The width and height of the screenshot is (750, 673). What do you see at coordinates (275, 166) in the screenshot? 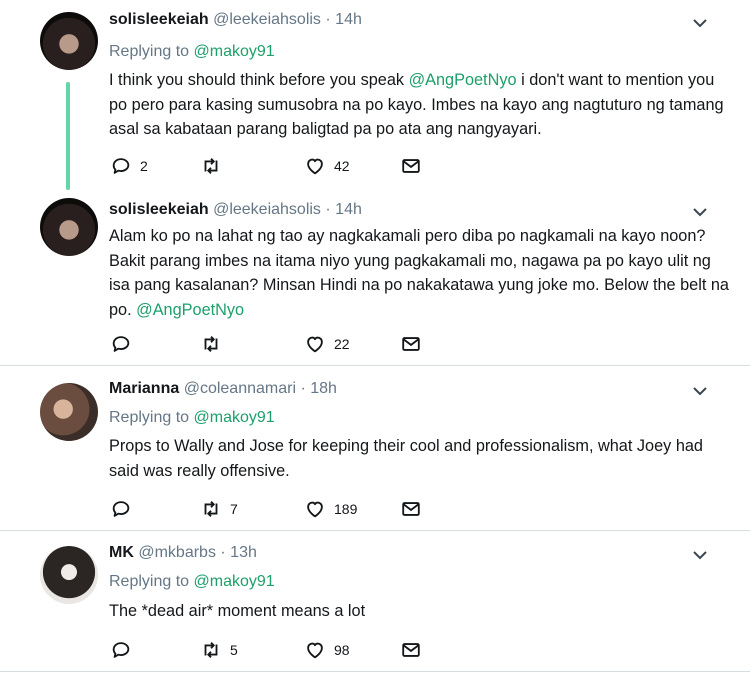
I see `tweet-actions: 2 42` at bounding box center [275, 166].